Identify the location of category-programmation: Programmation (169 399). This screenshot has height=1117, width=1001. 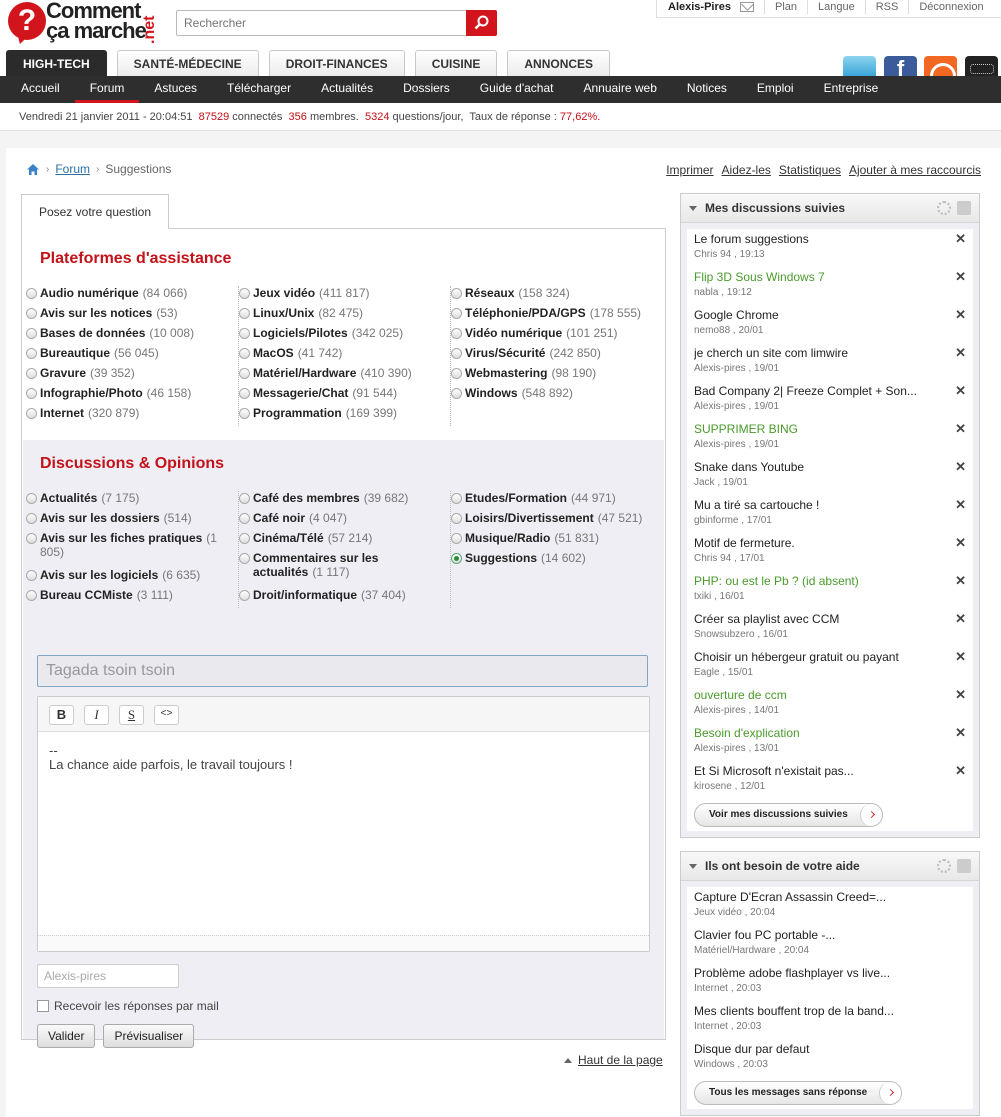
(344, 416).